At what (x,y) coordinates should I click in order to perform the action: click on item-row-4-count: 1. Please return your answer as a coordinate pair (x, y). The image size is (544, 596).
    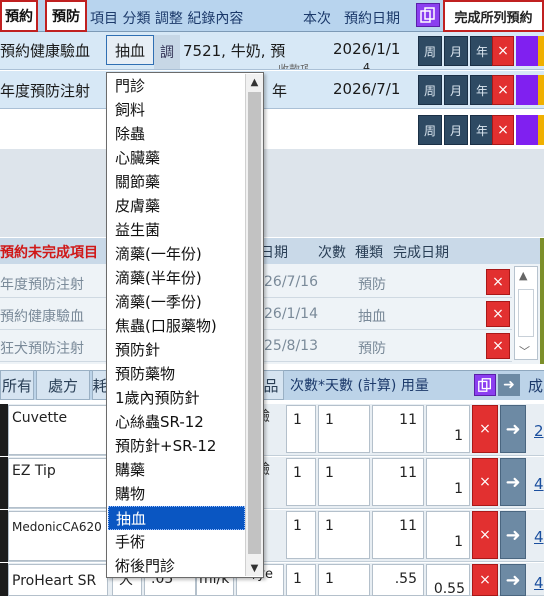
    Looking at the image, I should click on (301, 580).